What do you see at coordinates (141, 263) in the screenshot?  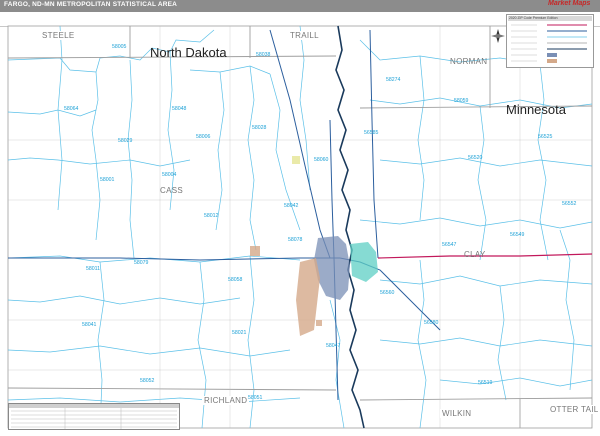 I see `zip-label: 58079` at bounding box center [141, 263].